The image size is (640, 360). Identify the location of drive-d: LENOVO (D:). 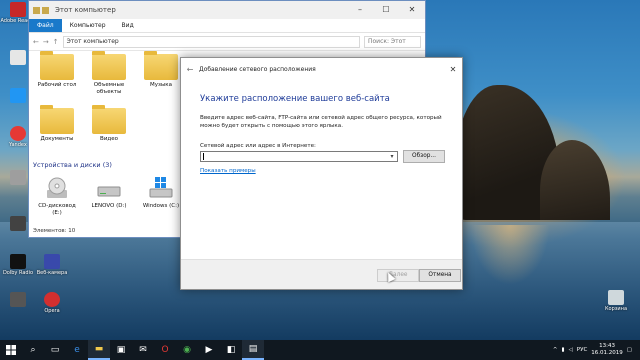
(109, 193).